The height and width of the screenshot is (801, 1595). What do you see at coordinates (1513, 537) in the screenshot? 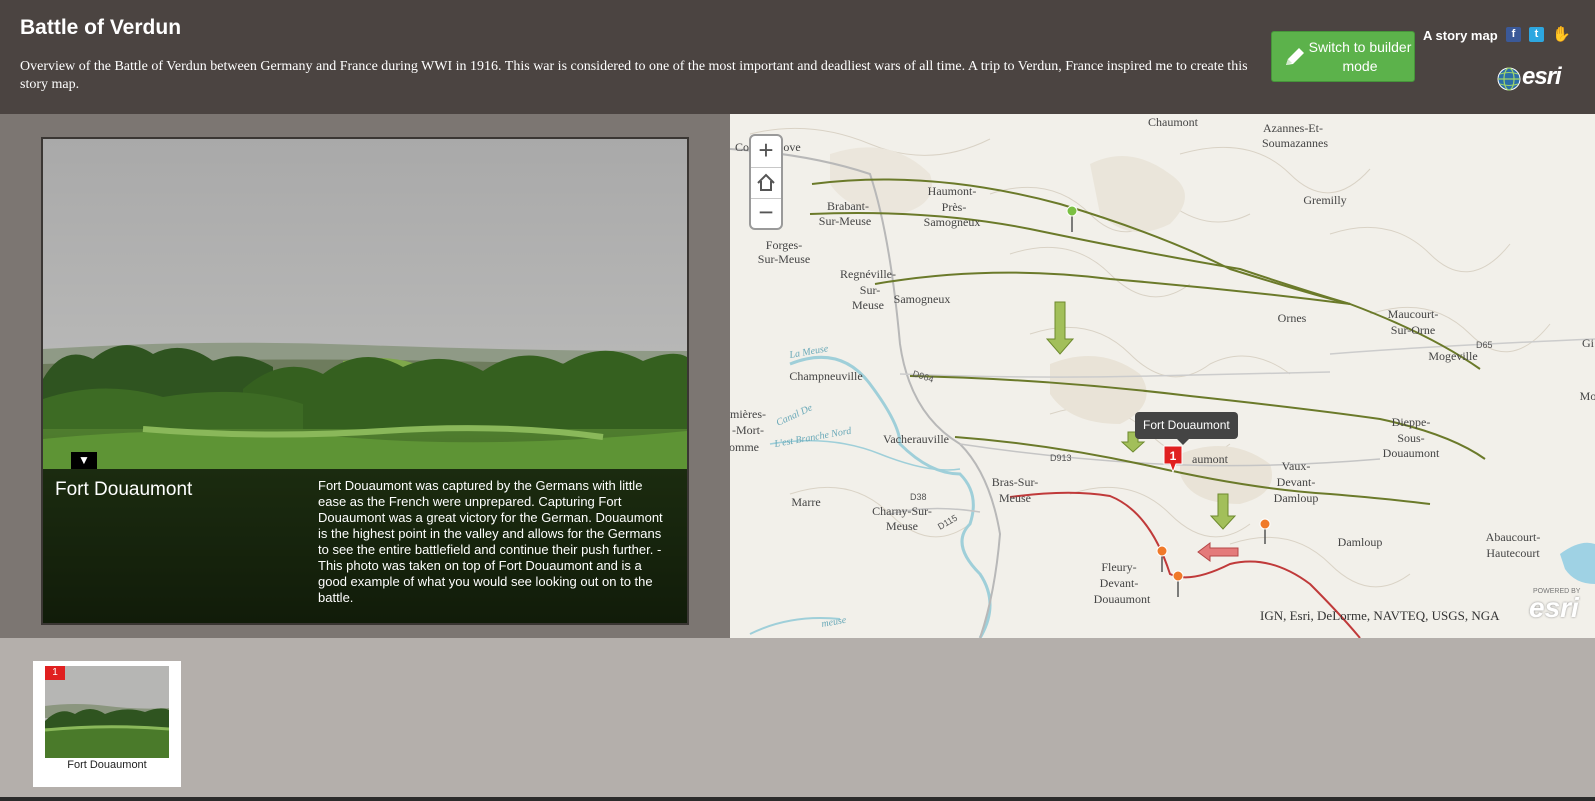
I see `place-label: Abaucourt-` at bounding box center [1513, 537].